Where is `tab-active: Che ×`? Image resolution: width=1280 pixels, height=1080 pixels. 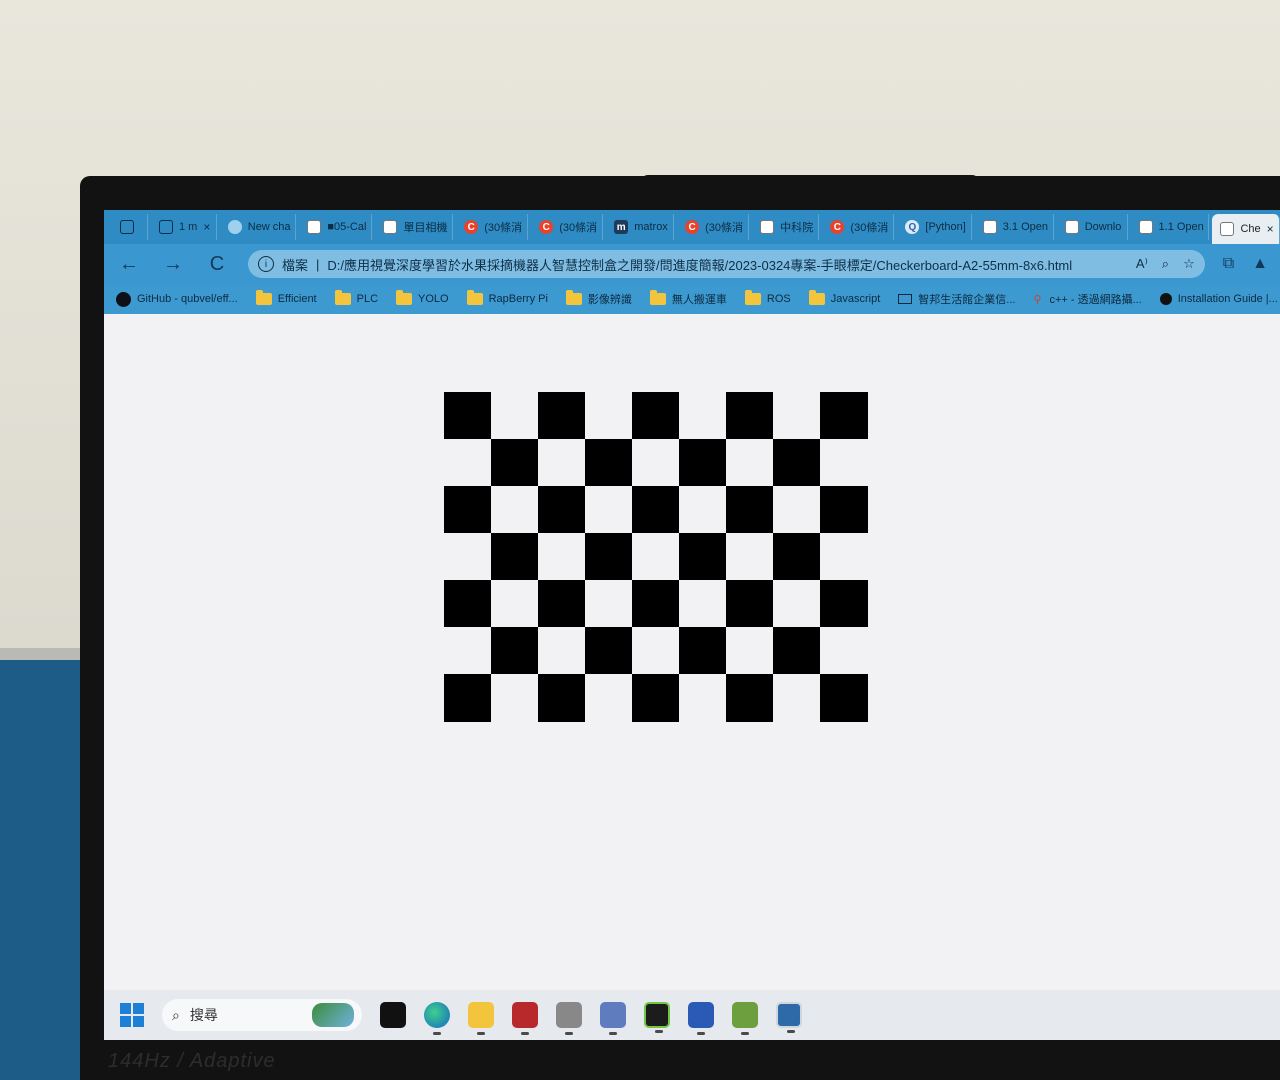 tab-active: Che × is located at coordinates (1246, 229).